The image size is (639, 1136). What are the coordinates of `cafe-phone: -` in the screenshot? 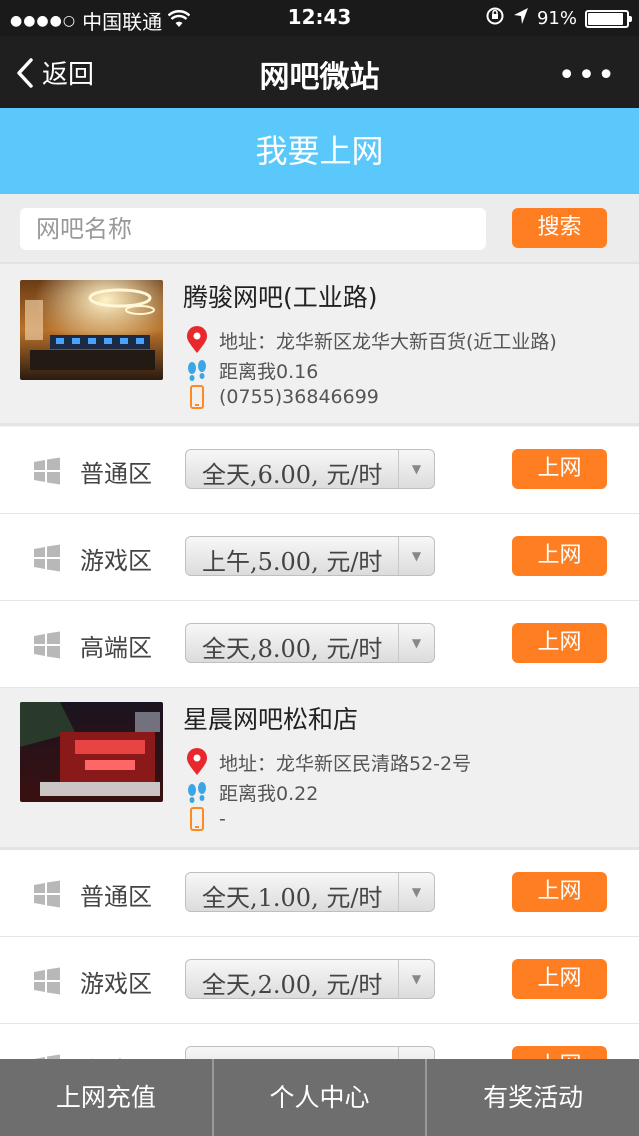 It's located at (204, 819).